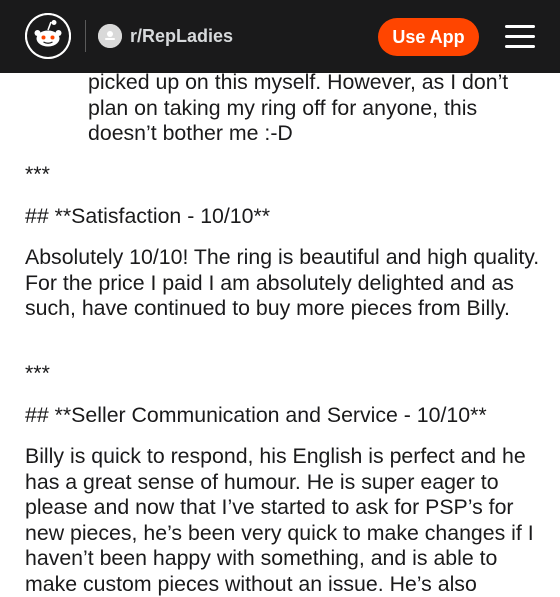 This screenshot has height=597, width=560. What do you see at coordinates (148, 216) in the screenshot?
I see `heading-satisfaction: ## **Satisfaction - 10/10**` at bounding box center [148, 216].